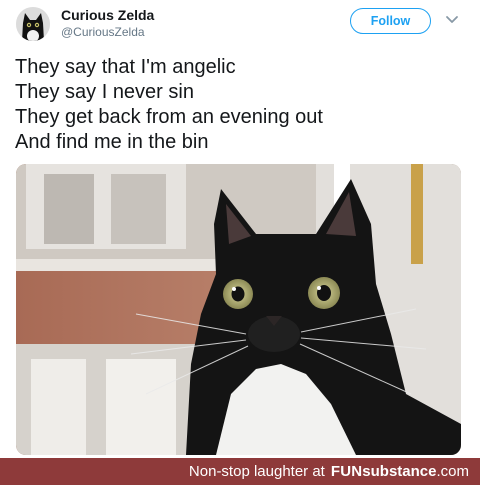 The height and width of the screenshot is (485, 480). I want to click on follow-button: Follow, so click(390, 21).